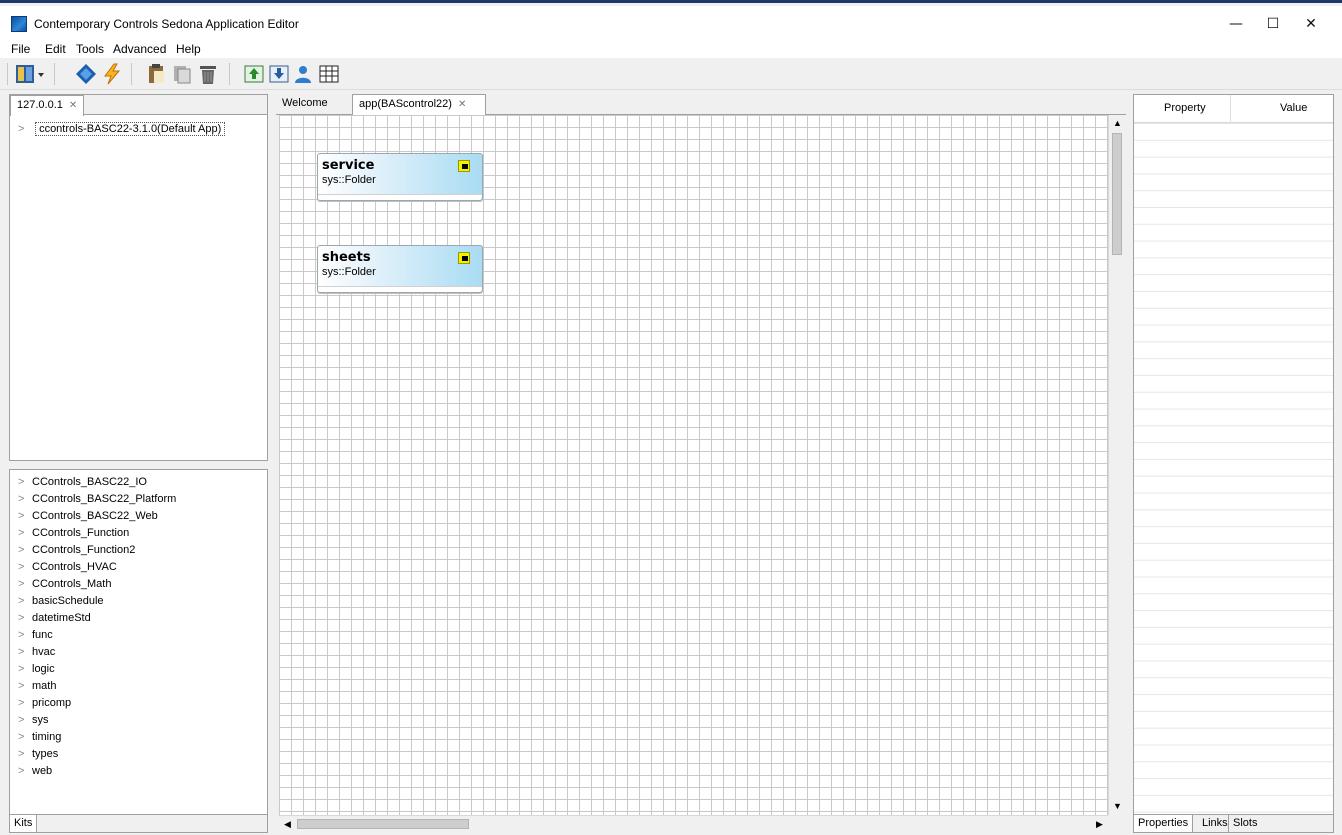 Image resolution: width=1342 pixels, height=835 pixels. What do you see at coordinates (303, 74) in the screenshot?
I see `user-icon` at bounding box center [303, 74].